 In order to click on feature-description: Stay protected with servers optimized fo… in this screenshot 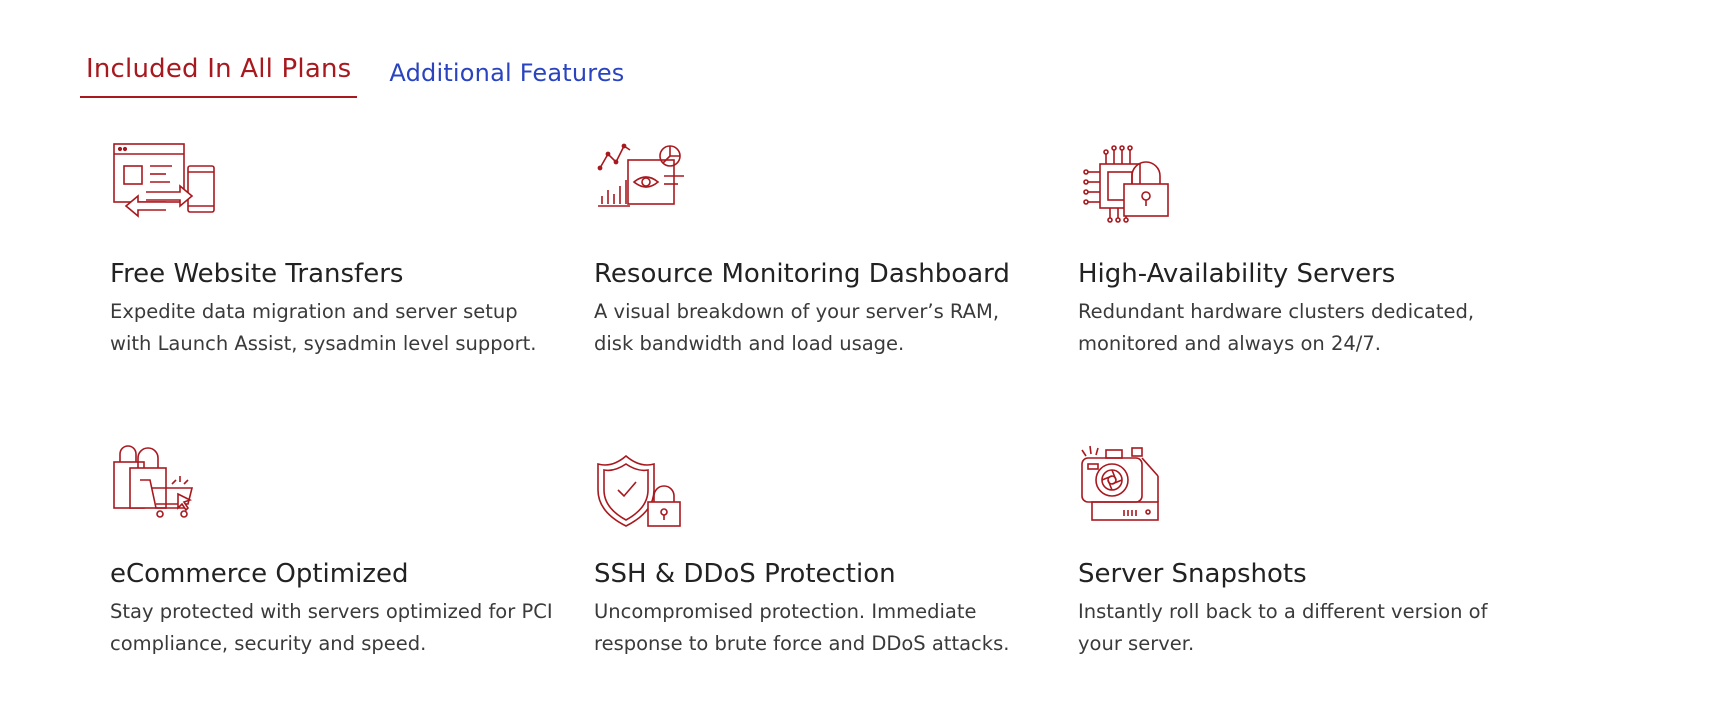, I will do `click(331, 627)`.